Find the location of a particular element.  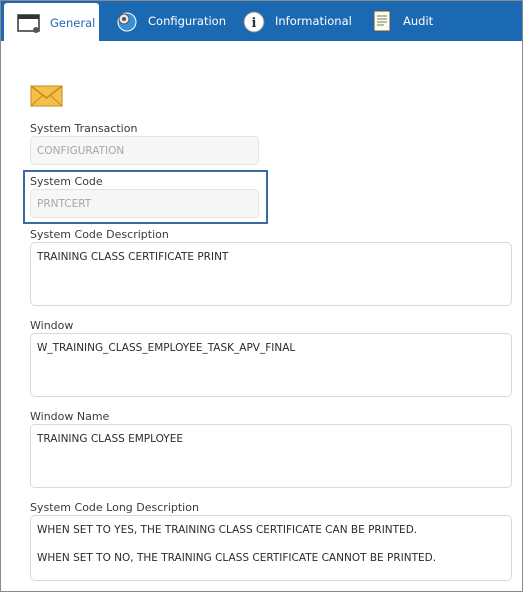

window-value: W_TRAINING_CLASS_EMPLOYEE_TASK_APV_FINAL is located at coordinates (166, 348).